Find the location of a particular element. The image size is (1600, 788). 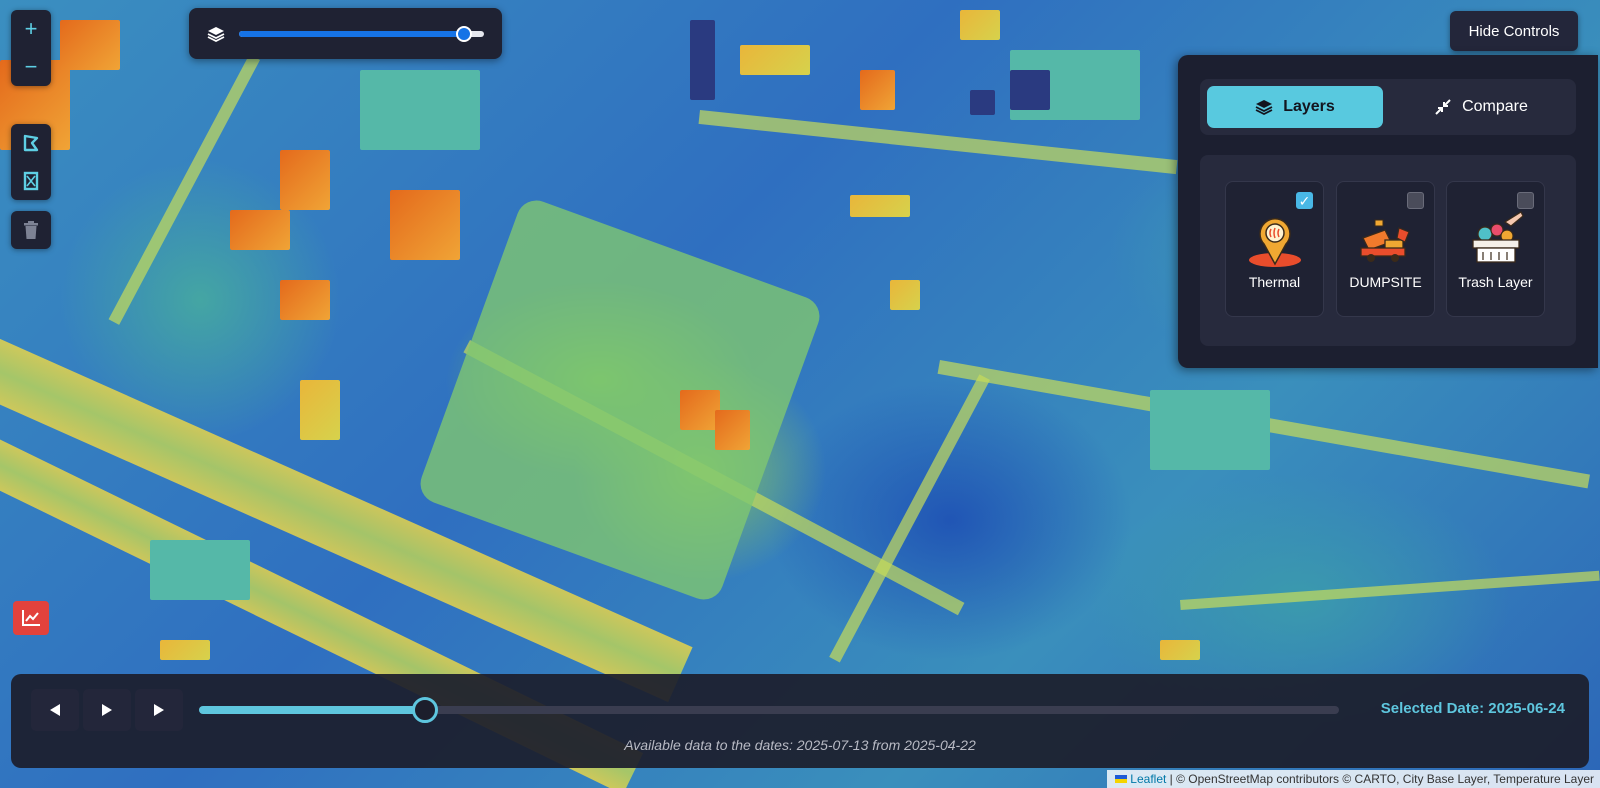

selected-date: Selected Date: 2025-06-24 is located at coordinates (1472, 708).